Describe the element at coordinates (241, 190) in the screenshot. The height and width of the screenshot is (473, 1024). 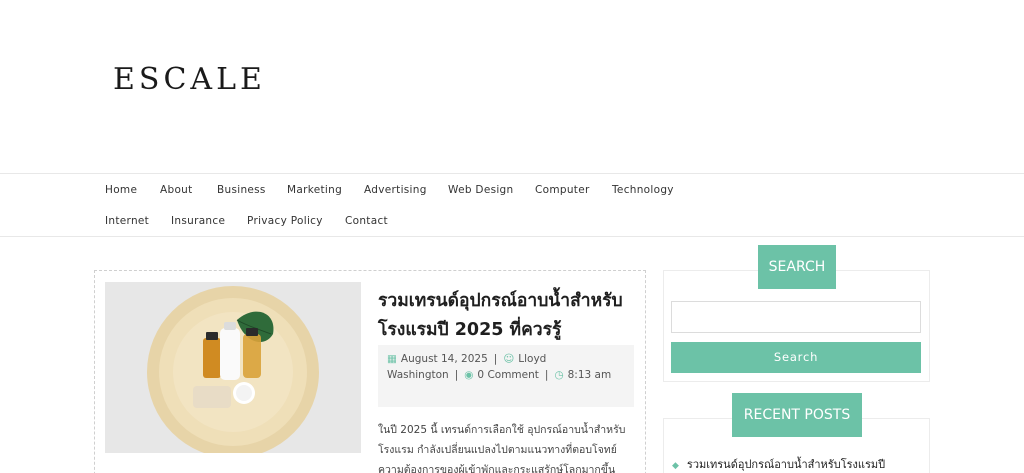
I see `nav-business: Business` at that location.